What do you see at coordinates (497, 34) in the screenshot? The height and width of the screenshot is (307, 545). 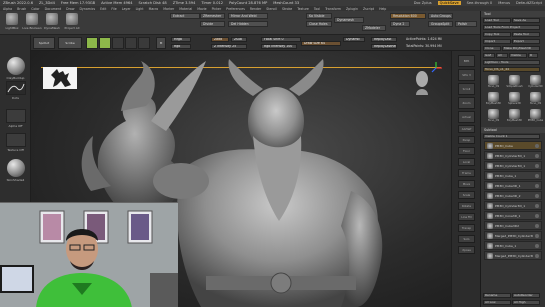 I see `copy-tool-button: Copy Tool` at bounding box center [497, 34].